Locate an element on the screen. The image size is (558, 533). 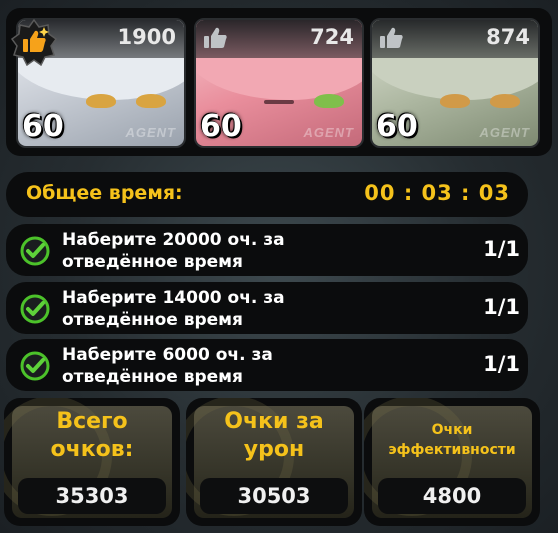
score-title-line2: урон is located at coordinates (274, 449).